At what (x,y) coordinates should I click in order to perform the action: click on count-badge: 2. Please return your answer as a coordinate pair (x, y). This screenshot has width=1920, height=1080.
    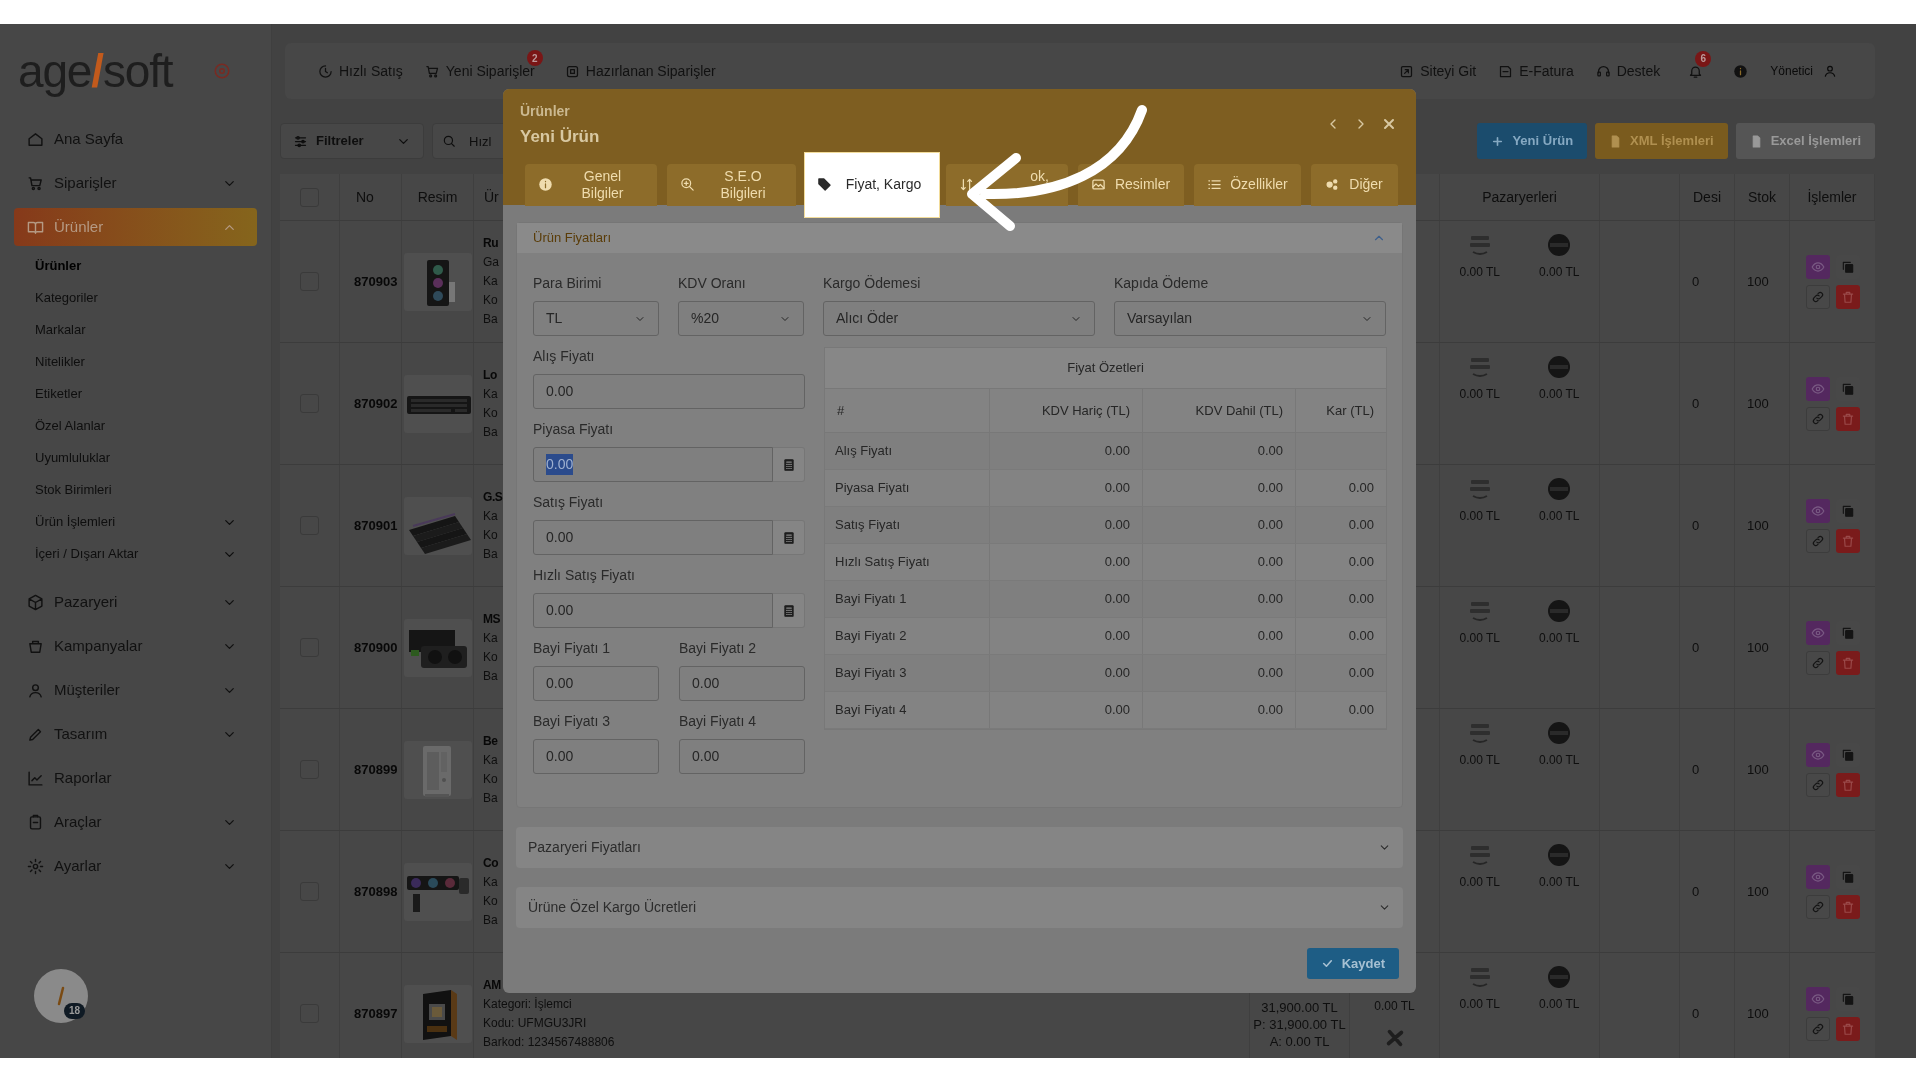
    Looking at the image, I should click on (534, 58).